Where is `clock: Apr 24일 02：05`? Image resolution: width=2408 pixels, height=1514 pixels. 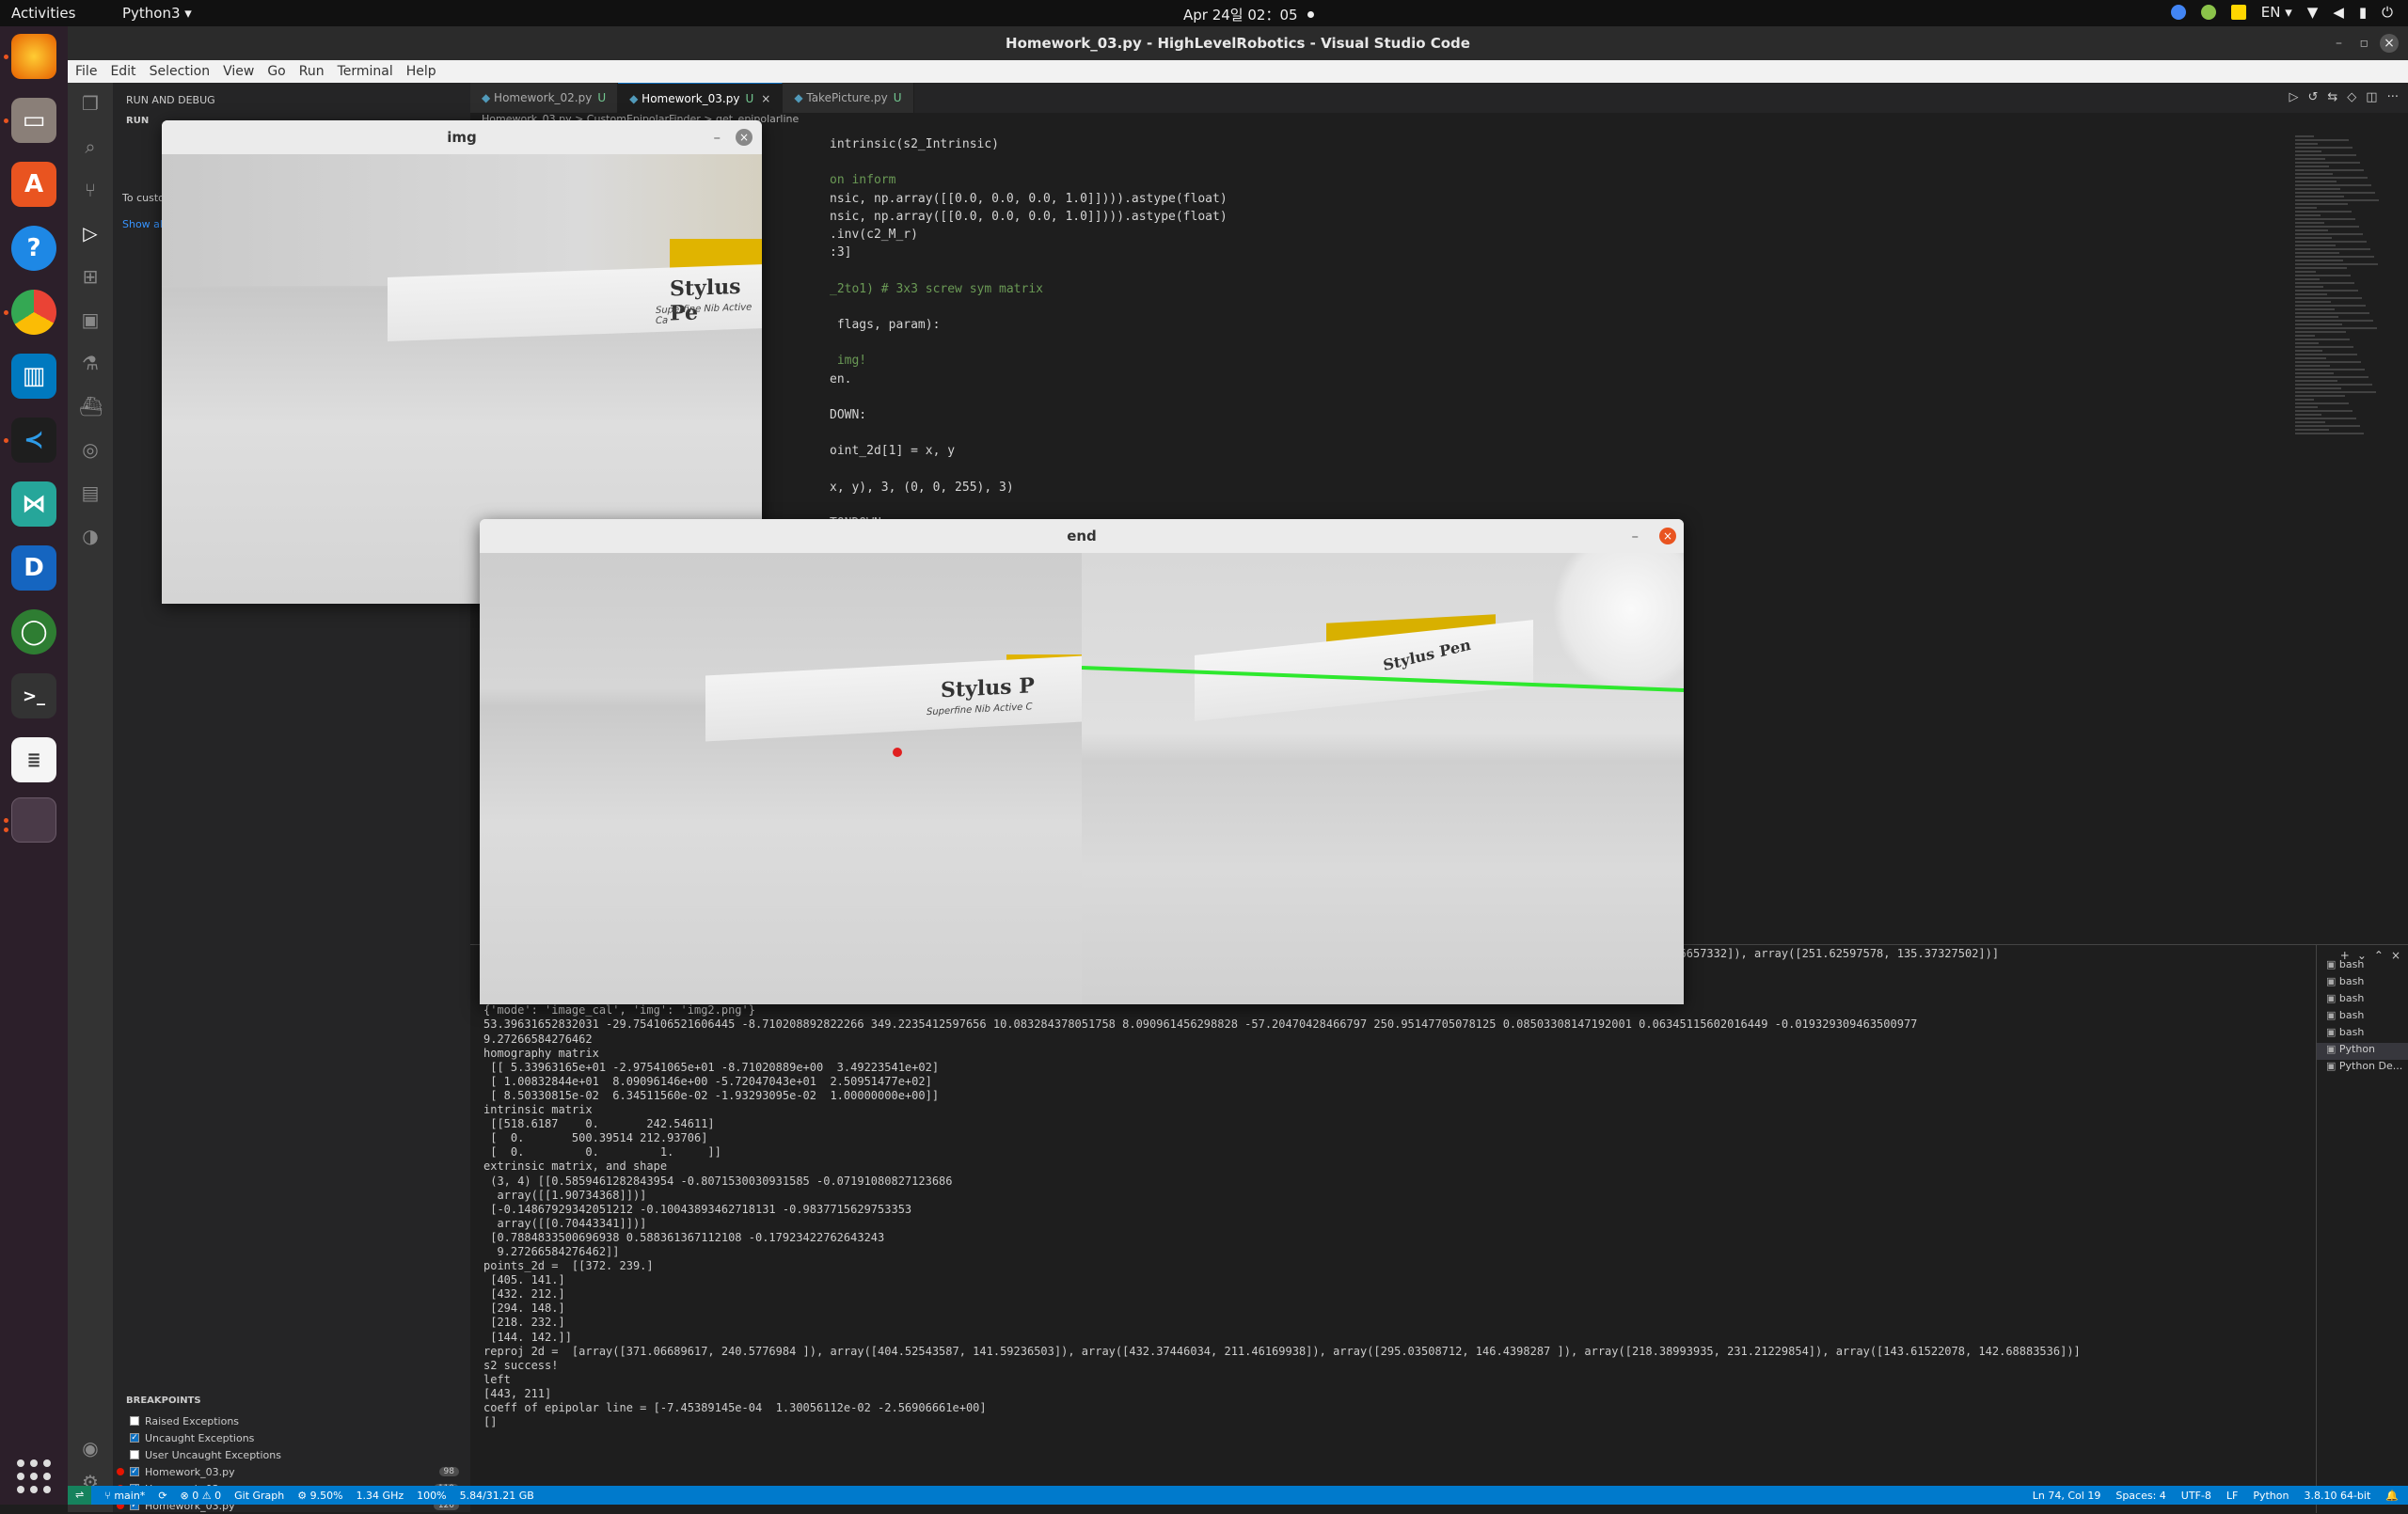
clock: Apr 24일 02：05 is located at coordinates (1249, 14).